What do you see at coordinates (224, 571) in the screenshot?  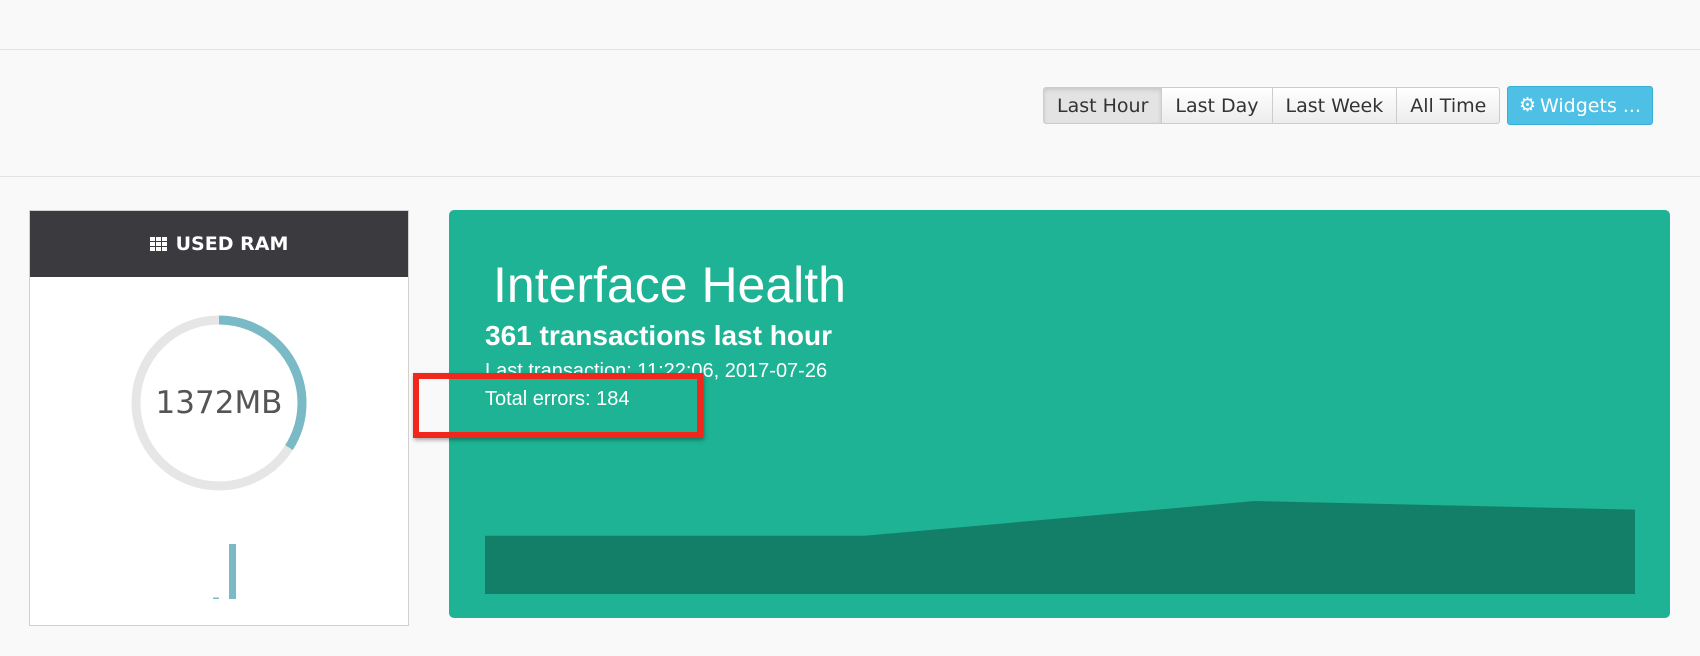 I see `ram-history-bars` at bounding box center [224, 571].